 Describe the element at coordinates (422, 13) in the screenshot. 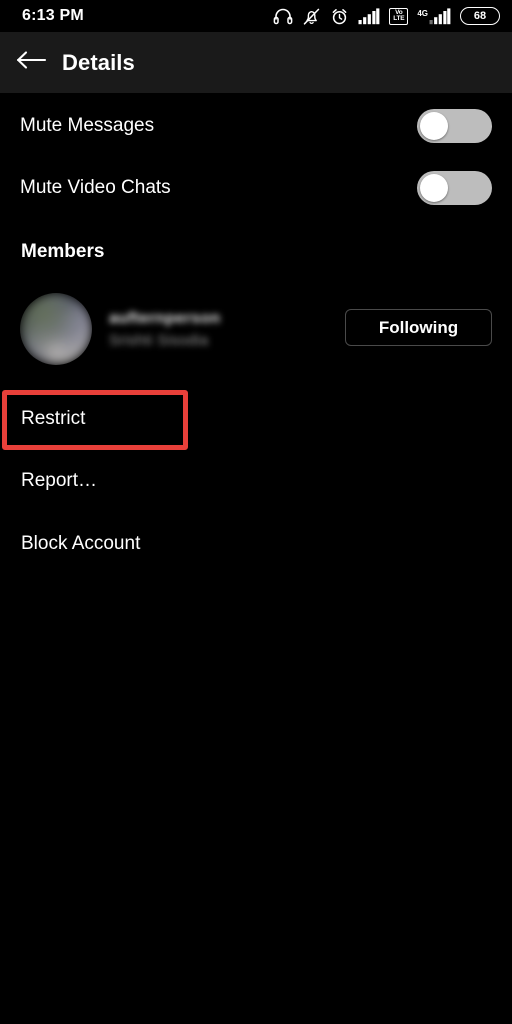

I see `network-type-label: 4G` at that location.